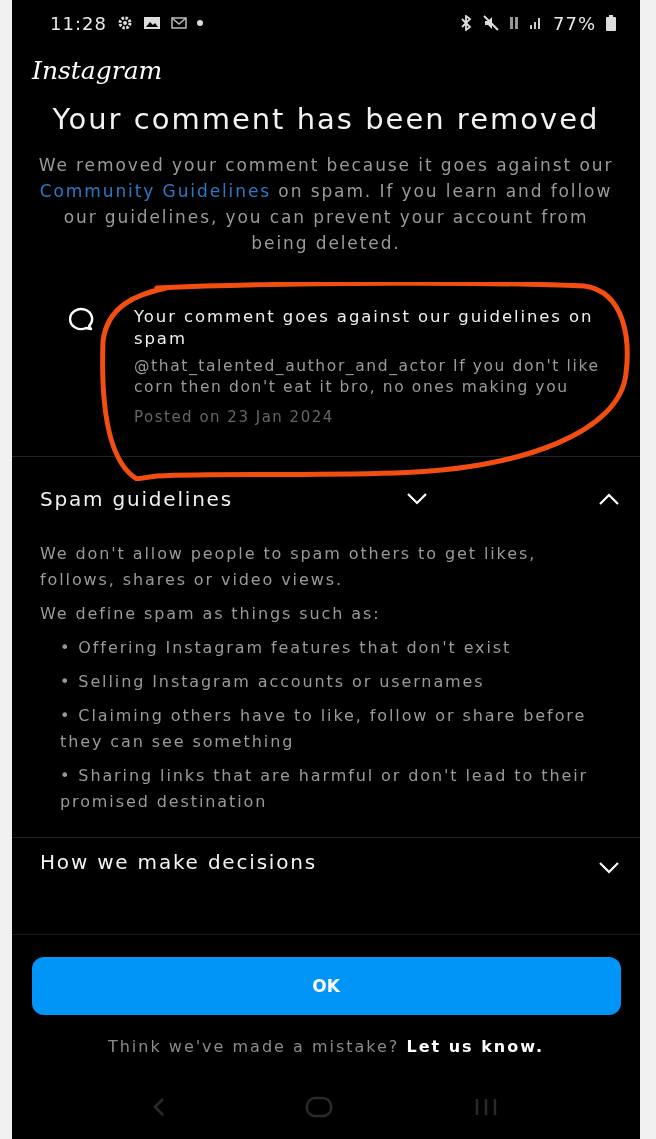  Describe the element at coordinates (364, 328) in the screenshot. I see `comment-heading: Your comment goes against our guidelines on spam` at that location.